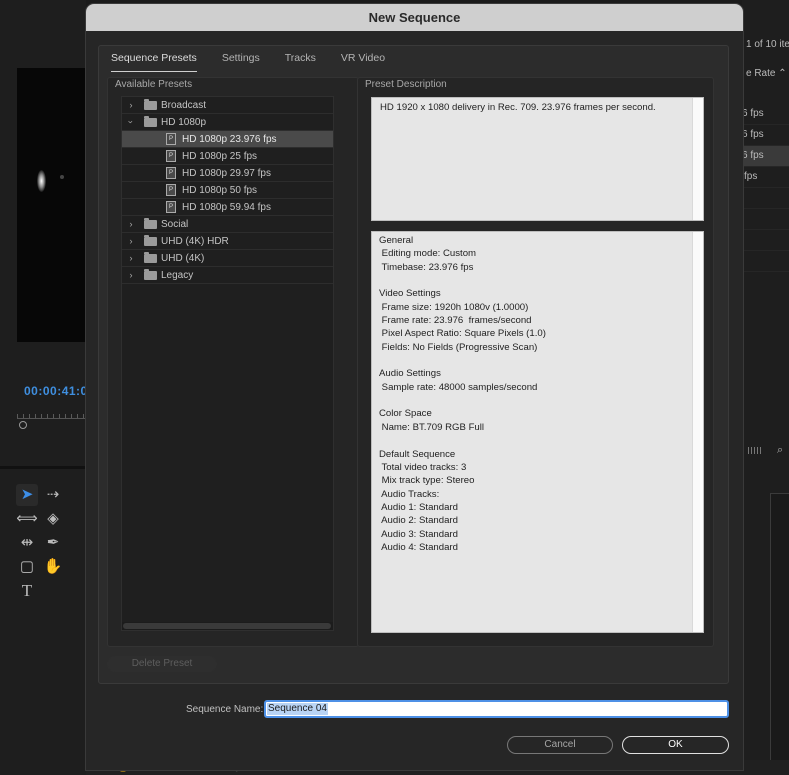 Image resolution: width=789 pixels, height=775 pixels. I want to click on tree-preset-hd-1080p-23976: P HD 1080p 23.976 fps, so click(227, 139).